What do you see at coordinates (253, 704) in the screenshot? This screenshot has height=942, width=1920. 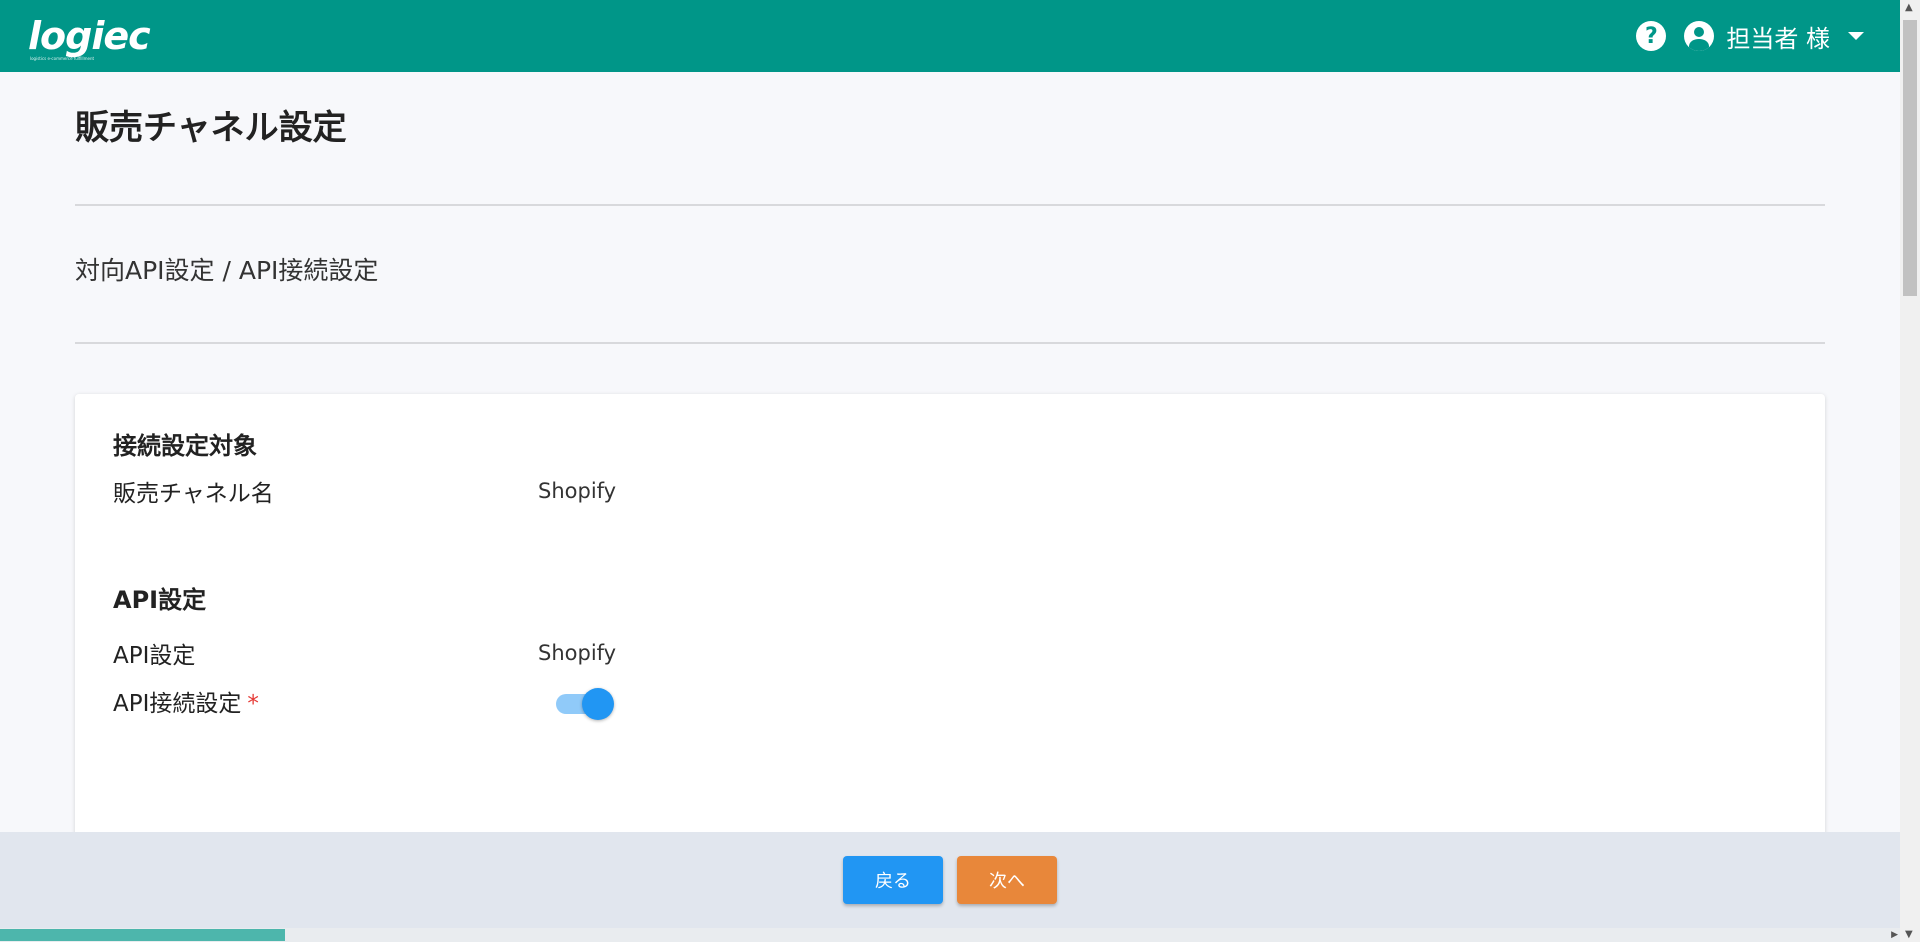 I see `required-mark: *` at bounding box center [253, 704].